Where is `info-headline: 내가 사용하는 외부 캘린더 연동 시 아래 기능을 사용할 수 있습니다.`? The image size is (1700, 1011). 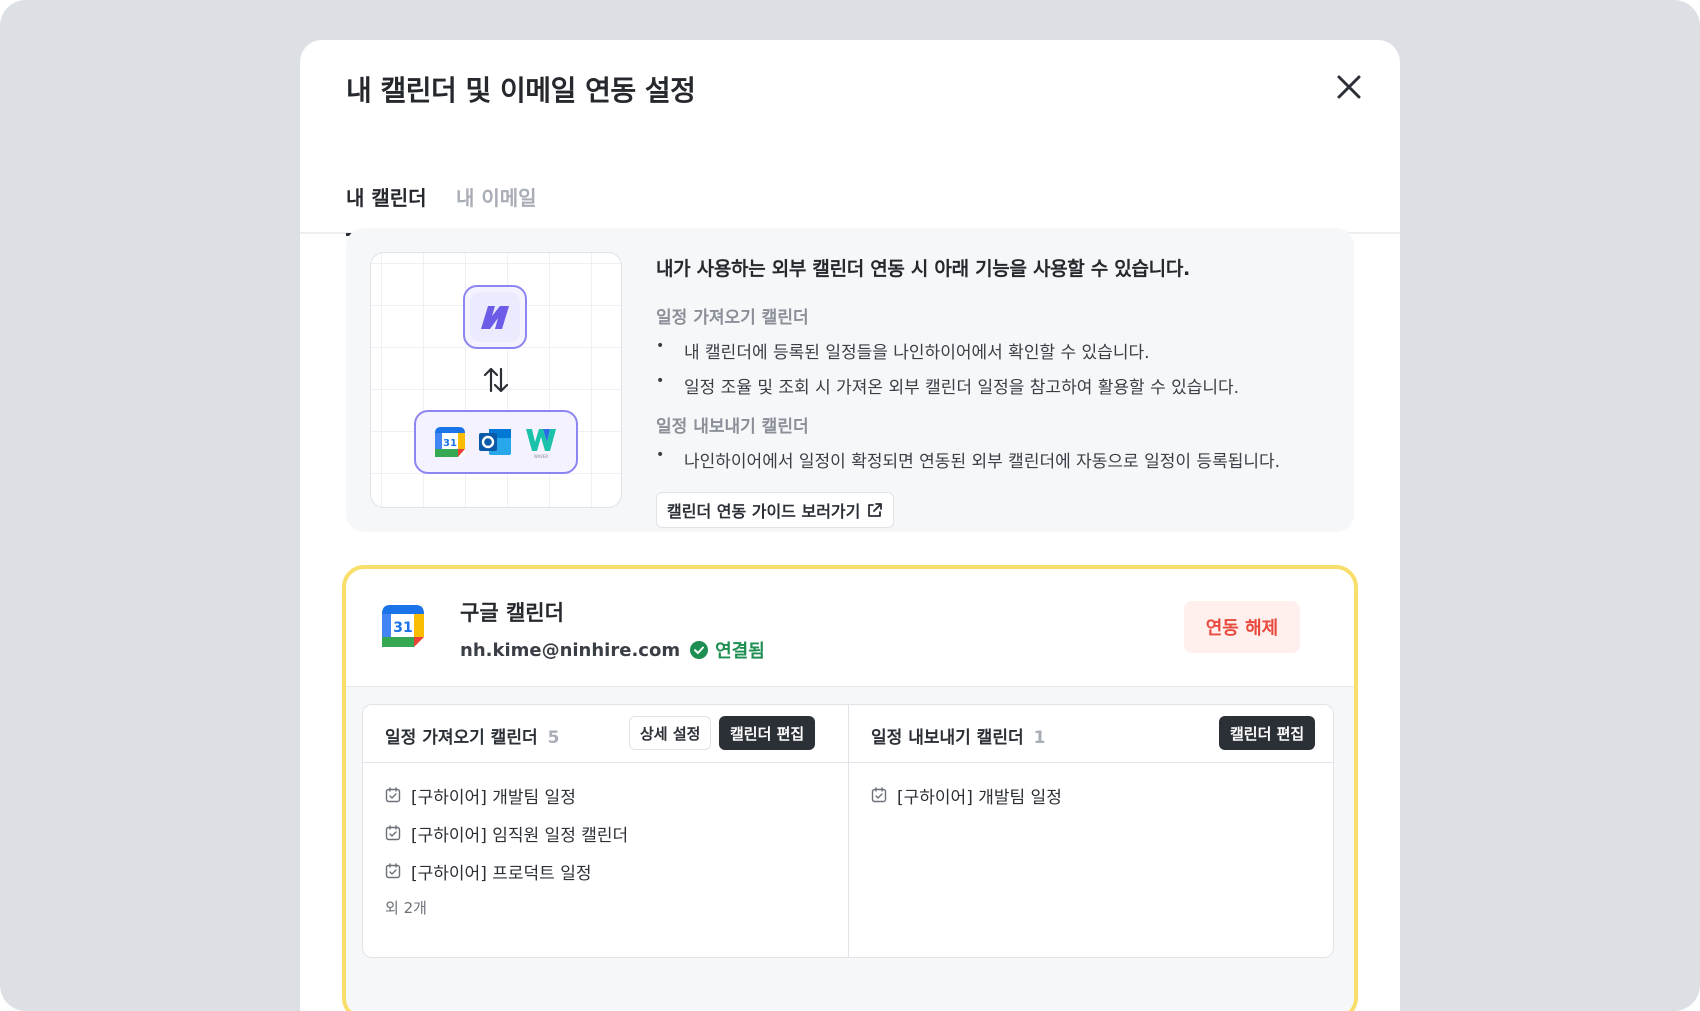
info-headline: 내가 사용하는 외부 캘린더 연동 시 아래 기능을 사용할 수 있습니다. is located at coordinates (923, 269).